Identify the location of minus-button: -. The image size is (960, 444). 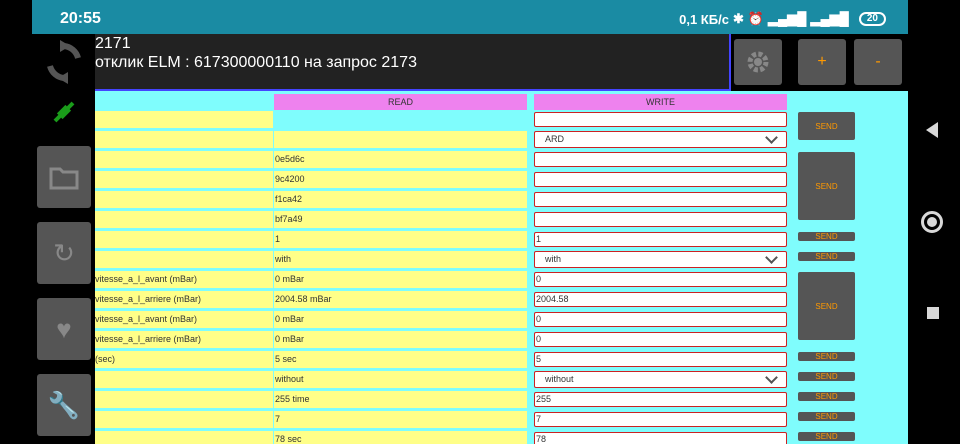
(878, 62).